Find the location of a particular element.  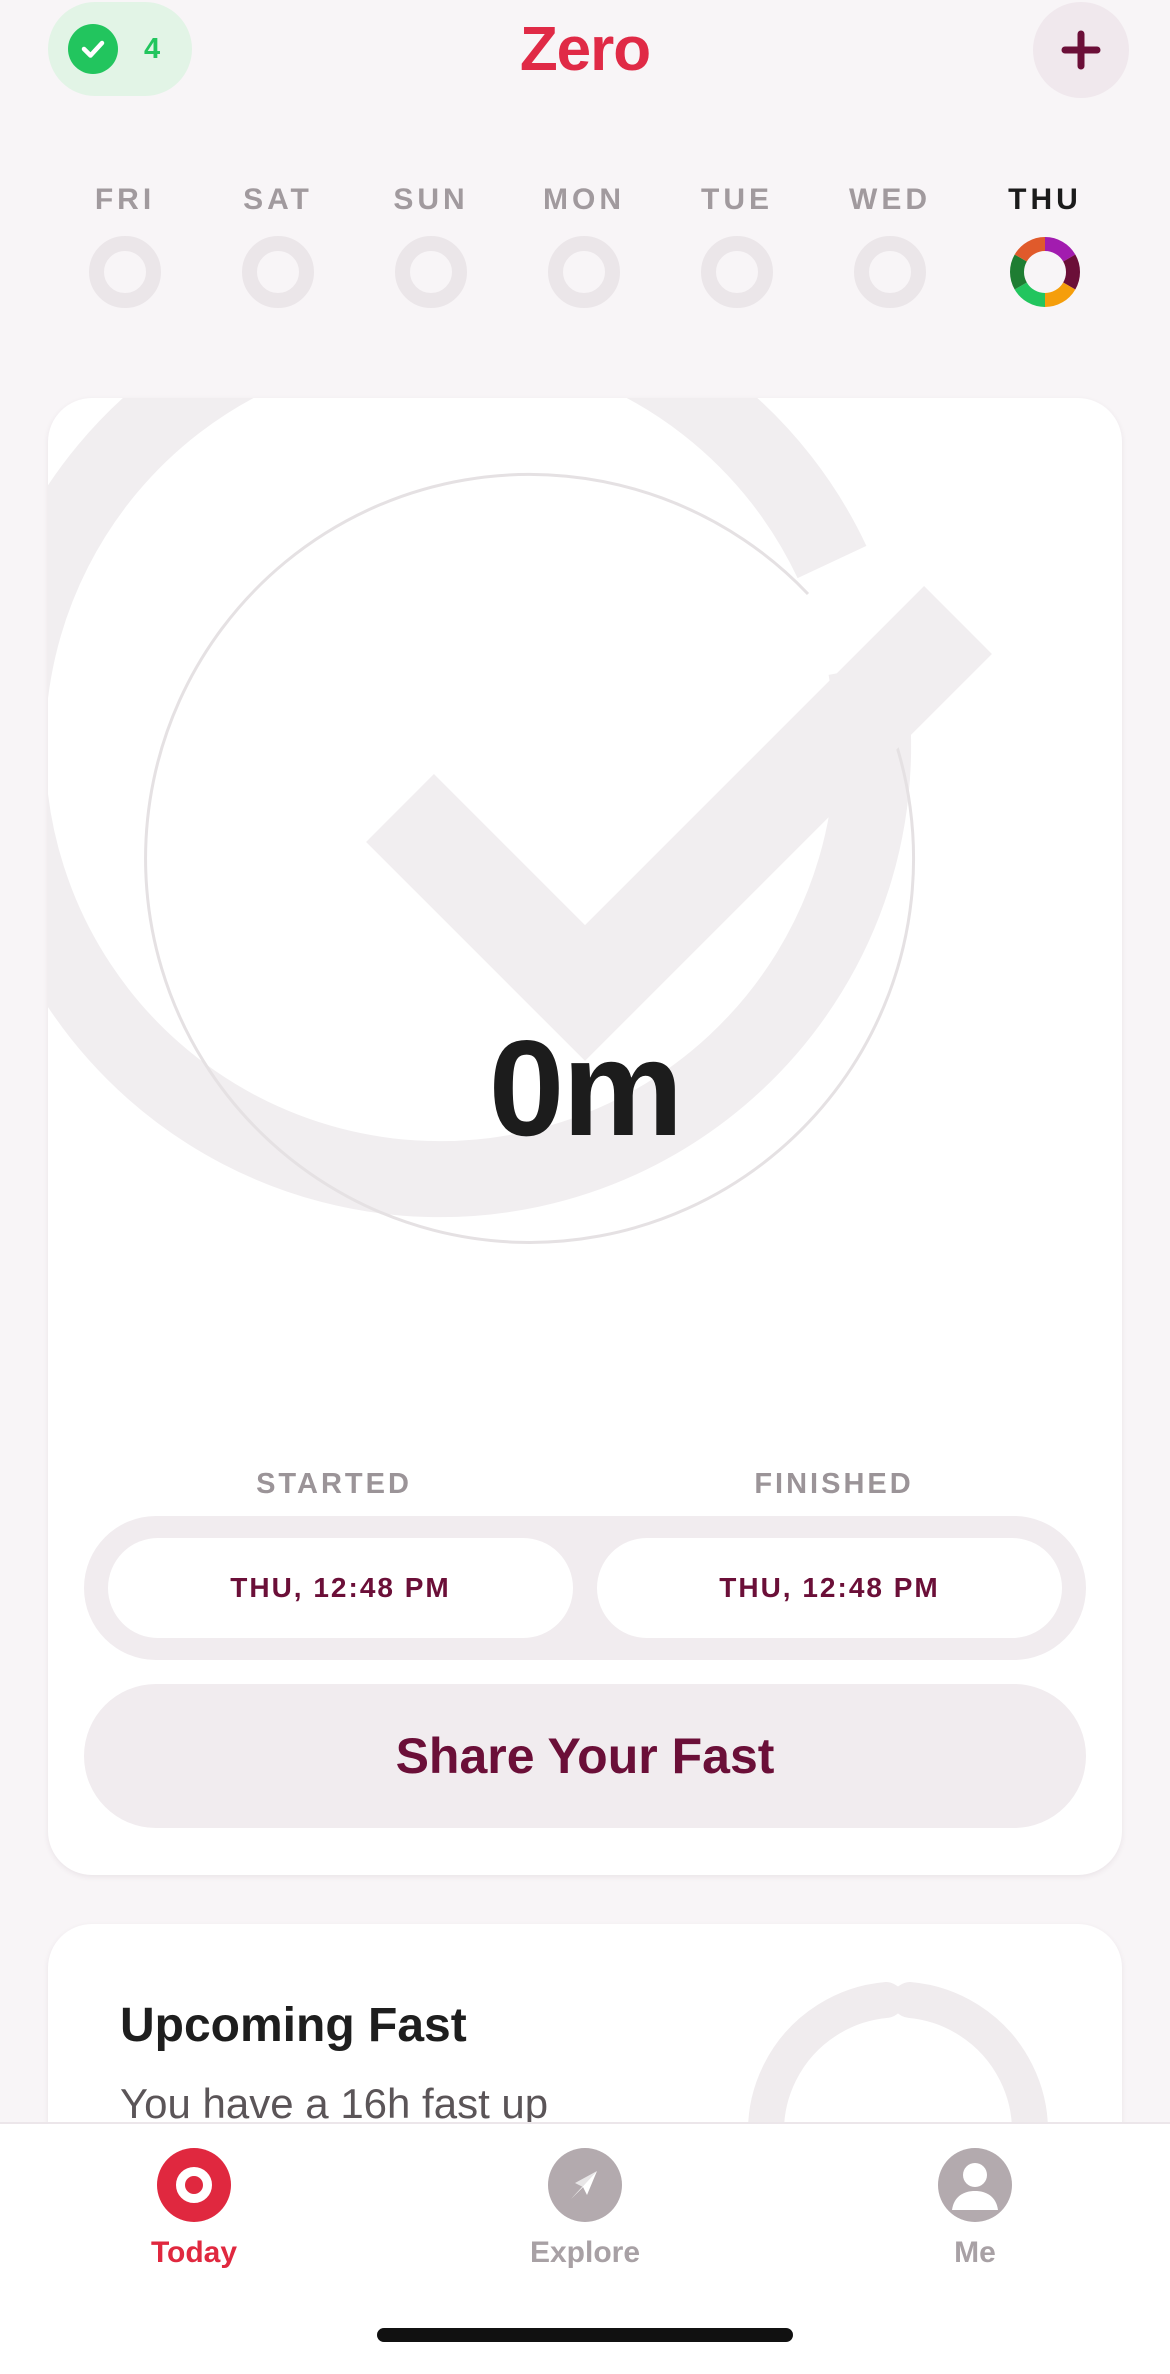

day-wed: WED is located at coordinates (890, 244).